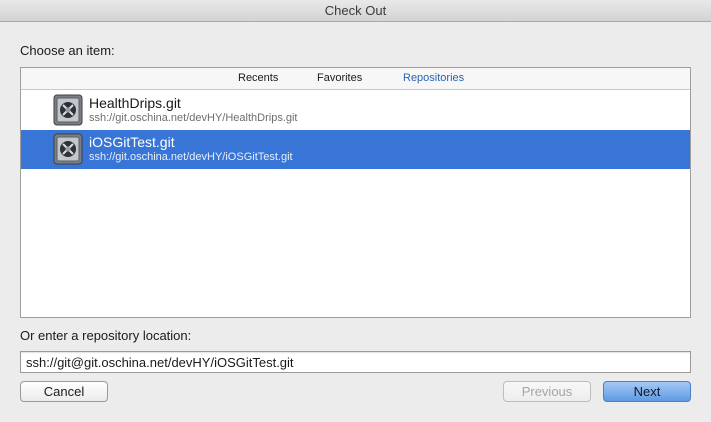 The image size is (711, 422). Describe the element at coordinates (339, 78) in the screenshot. I see `tab-favorites: Favorites` at that location.